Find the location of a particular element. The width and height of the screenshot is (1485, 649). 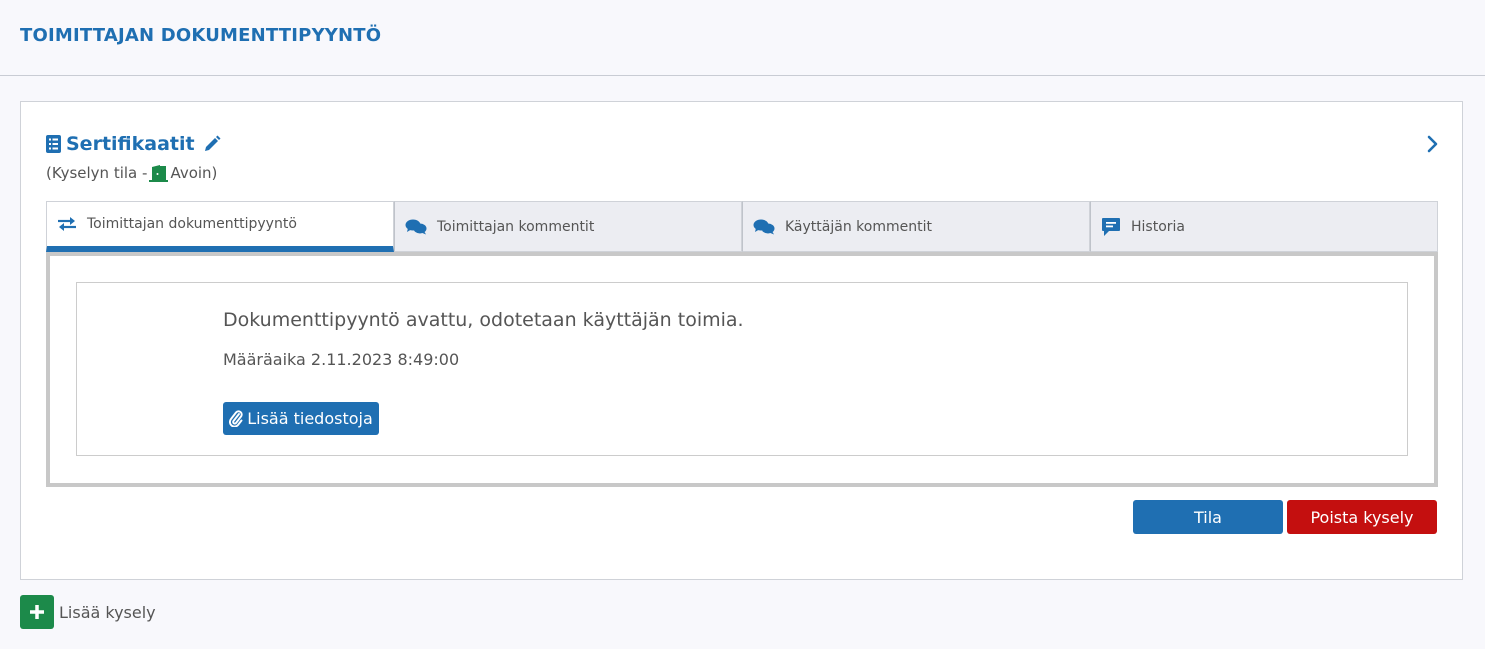

page-header: TOIMITTAJAN DOKUMENTTIPYYNTÖ is located at coordinates (742, 38).